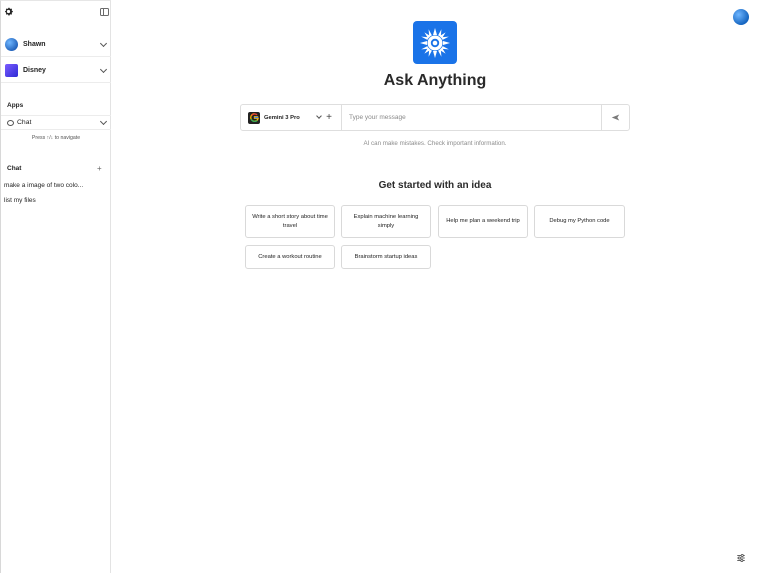 The width and height of the screenshot is (758, 573). Describe the element at coordinates (435, 185) in the screenshot. I see `ideas-heading: Get started with an idea` at that location.